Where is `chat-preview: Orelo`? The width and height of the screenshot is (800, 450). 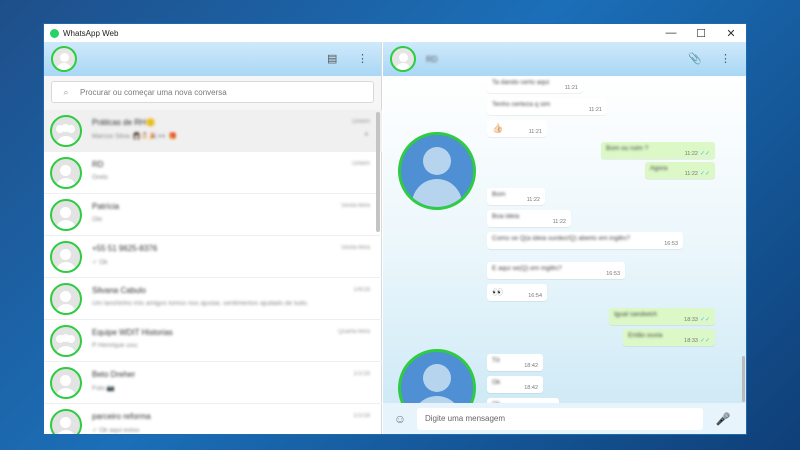
chat-preview: Orelo is located at coordinates (100, 177).